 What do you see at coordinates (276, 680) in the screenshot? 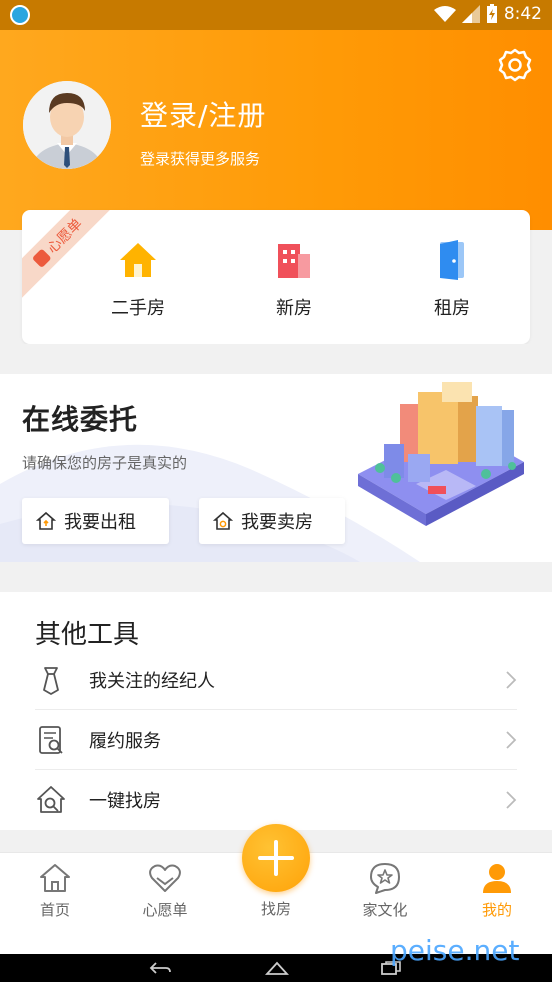
I see `followed-agents-item: 我关注的经纪人` at bounding box center [276, 680].